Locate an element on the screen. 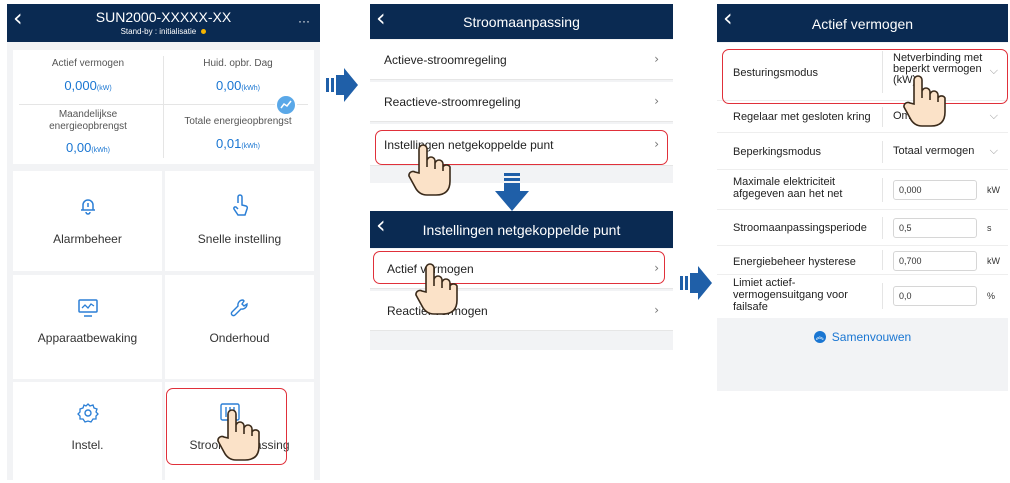 Image resolution: width=1010 pixels, height=483 pixels. setting-label: Stroomaanpassingsperiode is located at coordinates (800, 228).